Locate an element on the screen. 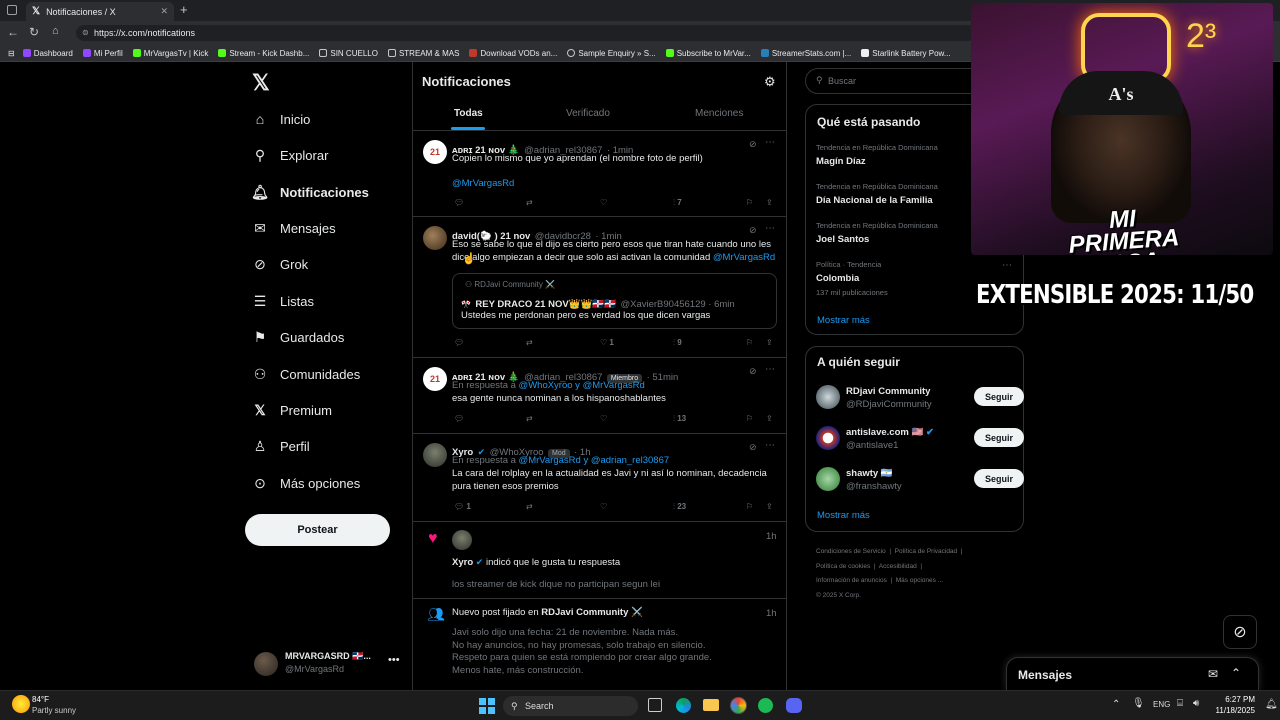 This screenshot has height=720, width=1280. nav-perfil: ♙ Perfil is located at coordinates (281, 446).